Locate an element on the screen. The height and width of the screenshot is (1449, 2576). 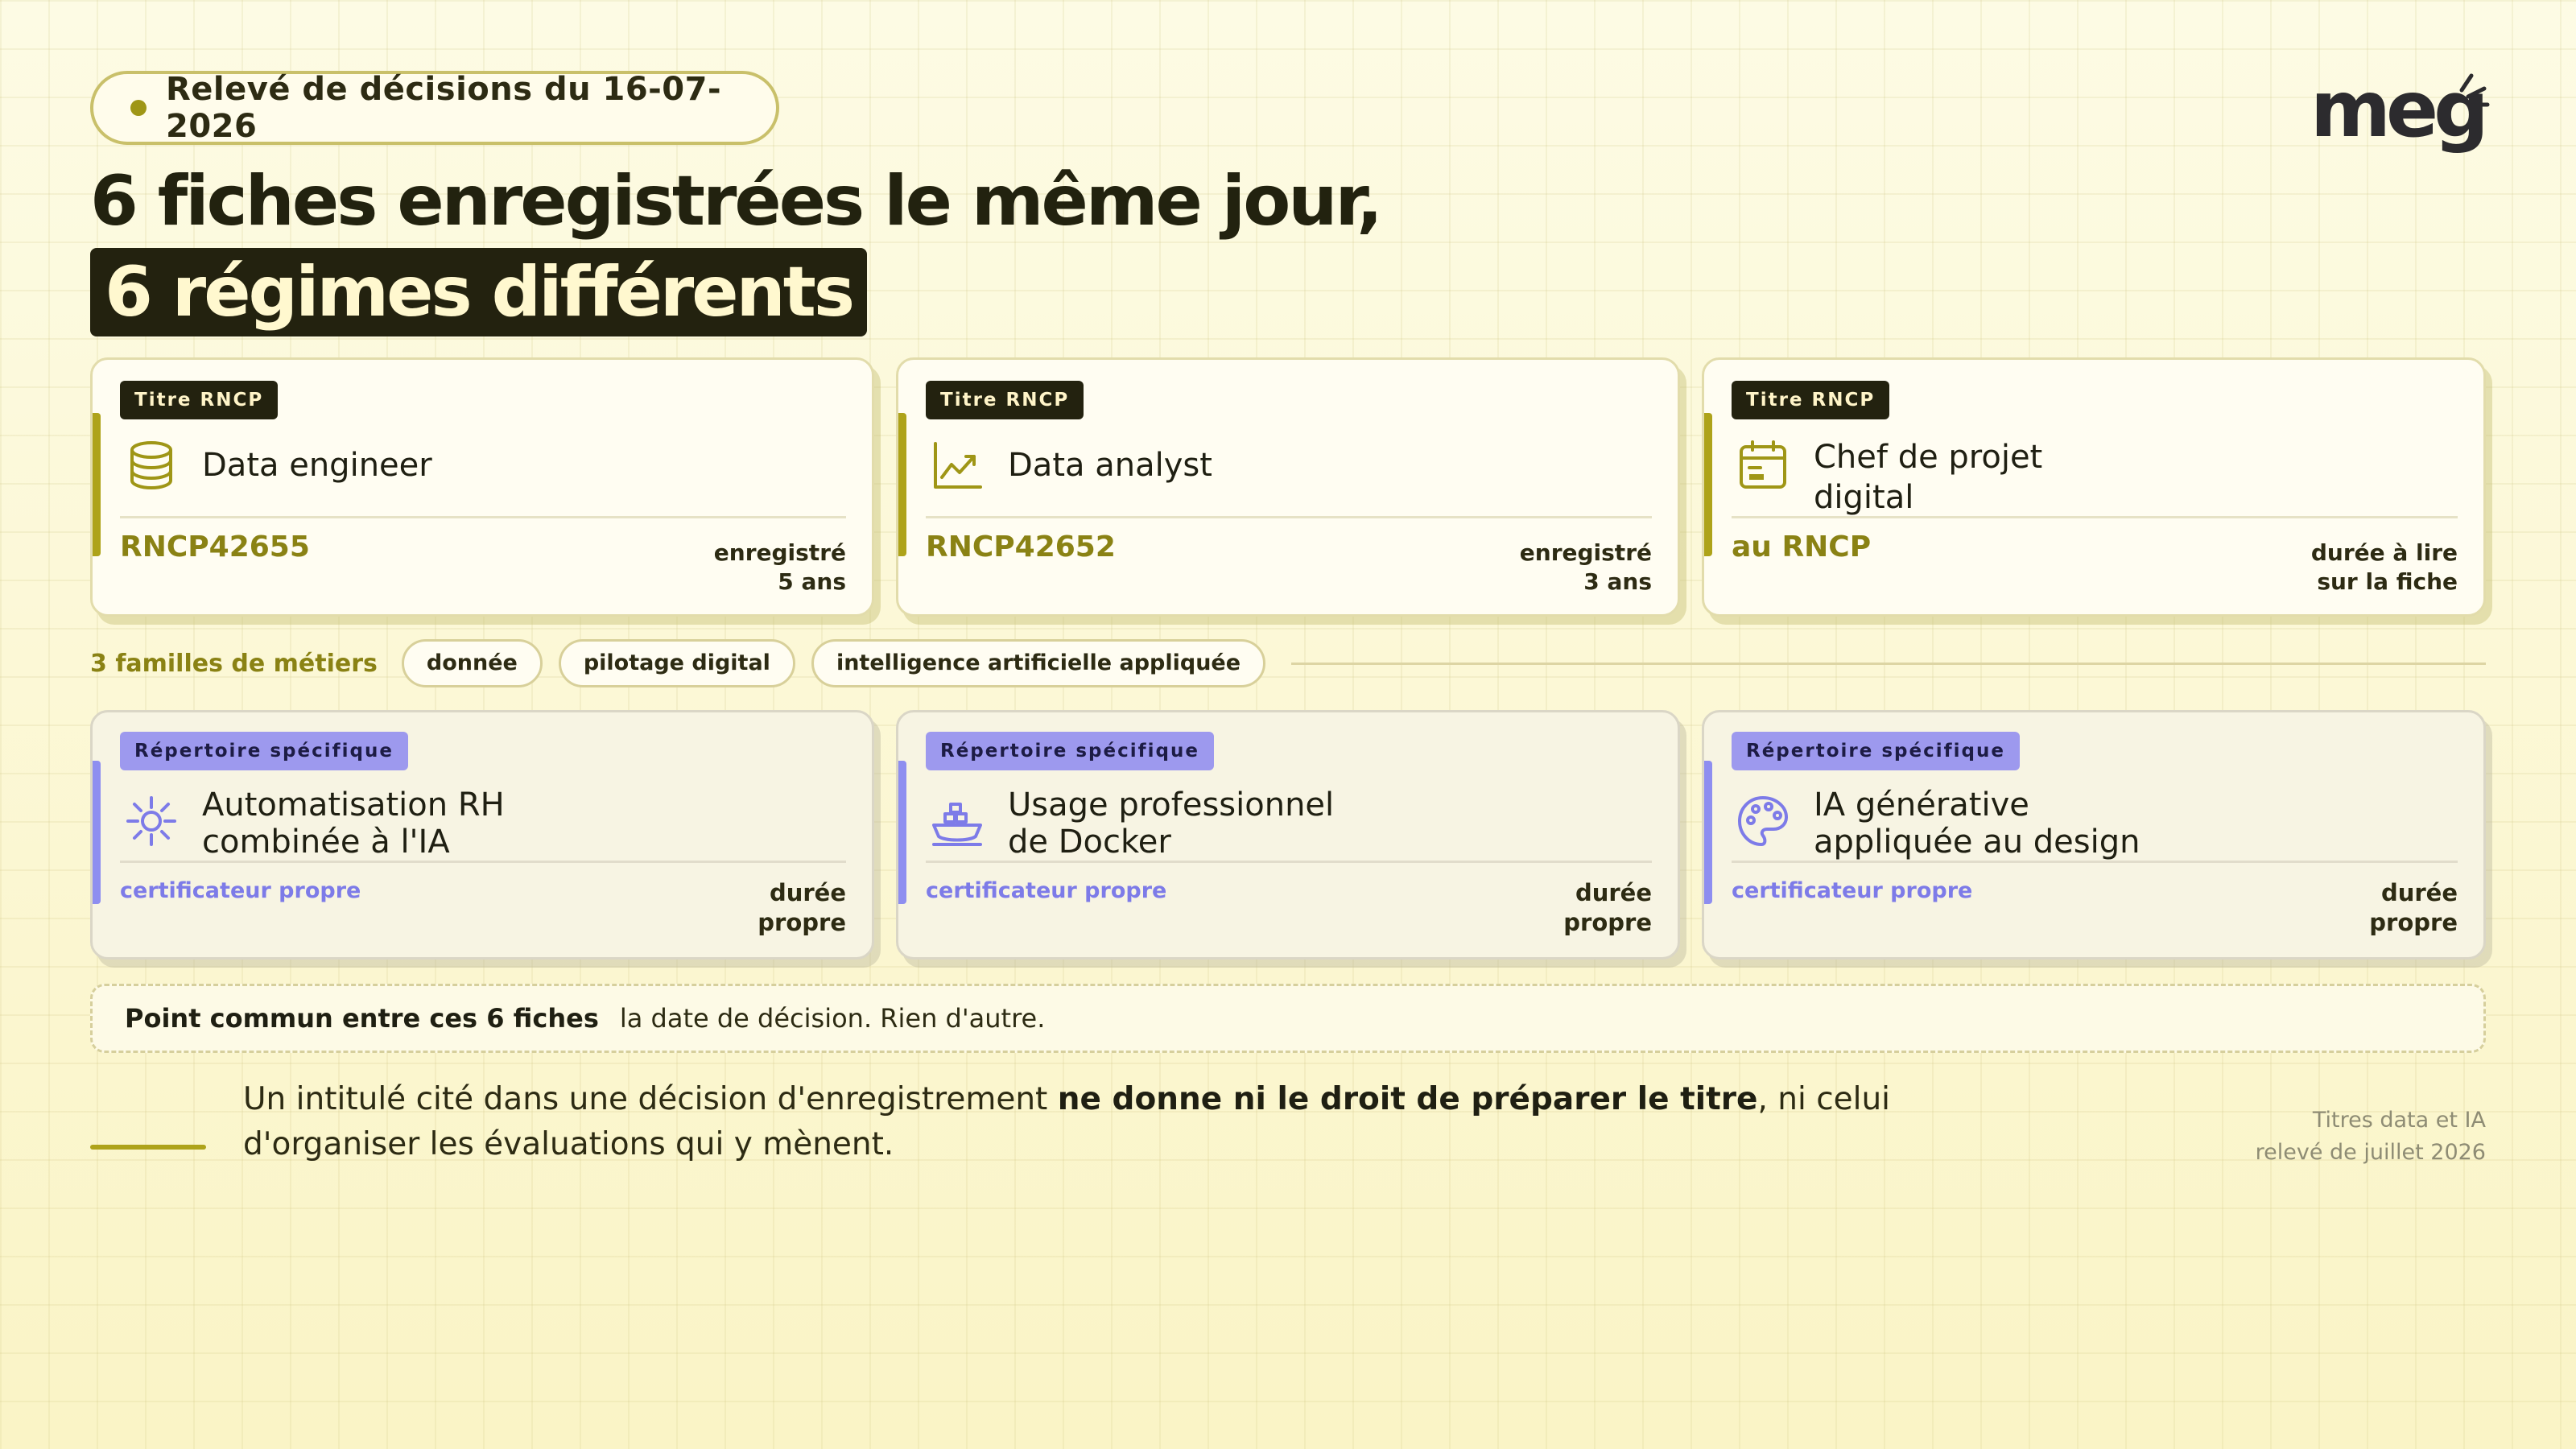
card-title: Chef de projet digital is located at coordinates (2119, 477).